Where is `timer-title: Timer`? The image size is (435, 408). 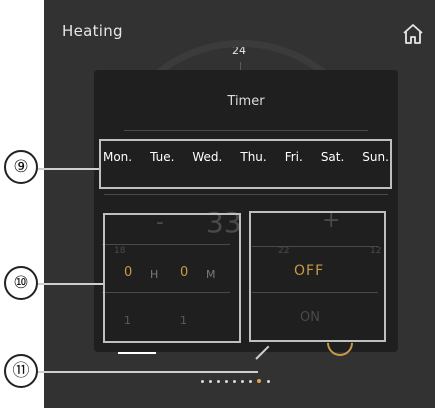 timer-title: Timer is located at coordinates (246, 101).